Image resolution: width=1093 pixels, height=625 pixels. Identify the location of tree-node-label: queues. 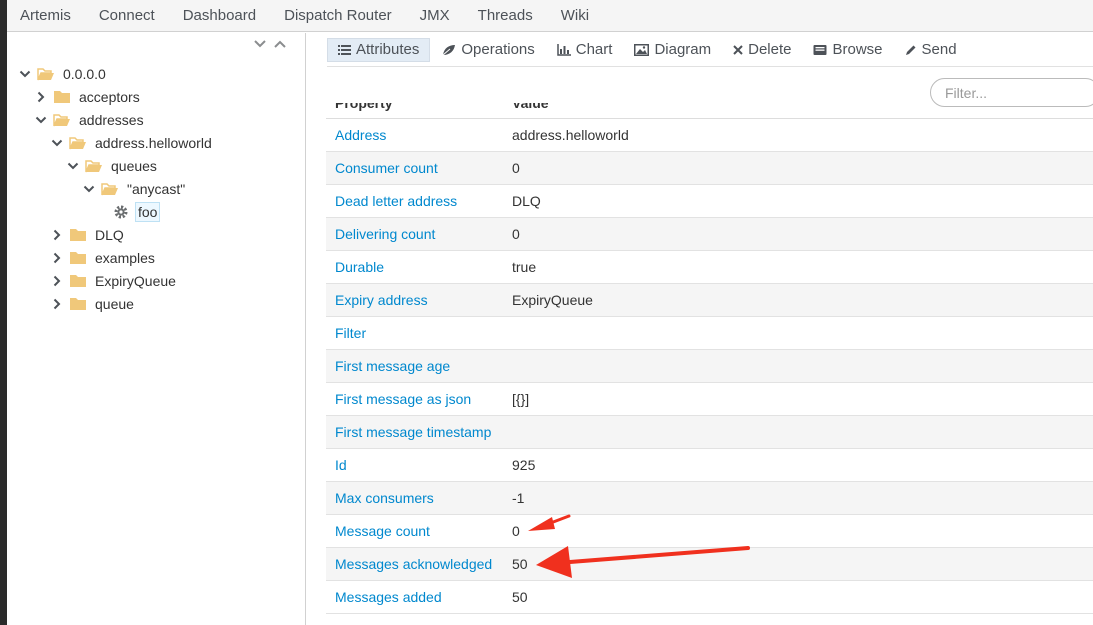
(134, 166).